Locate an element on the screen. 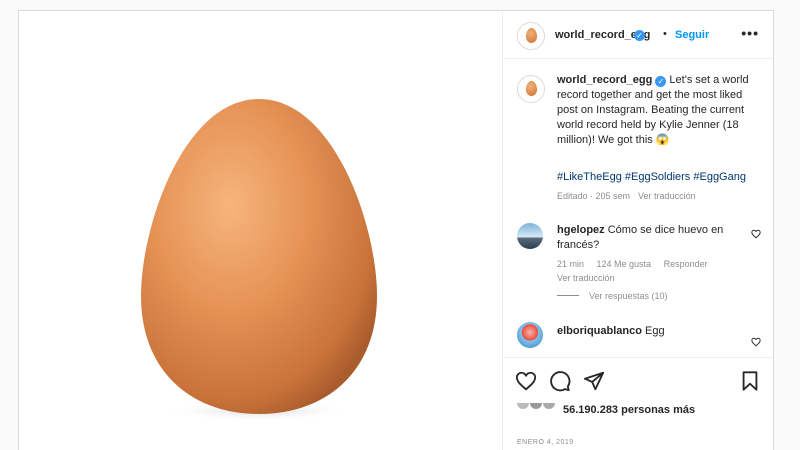  comment-text: hgelopez Cómo se dice huevo en francés? is located at coordinates (647, 238).